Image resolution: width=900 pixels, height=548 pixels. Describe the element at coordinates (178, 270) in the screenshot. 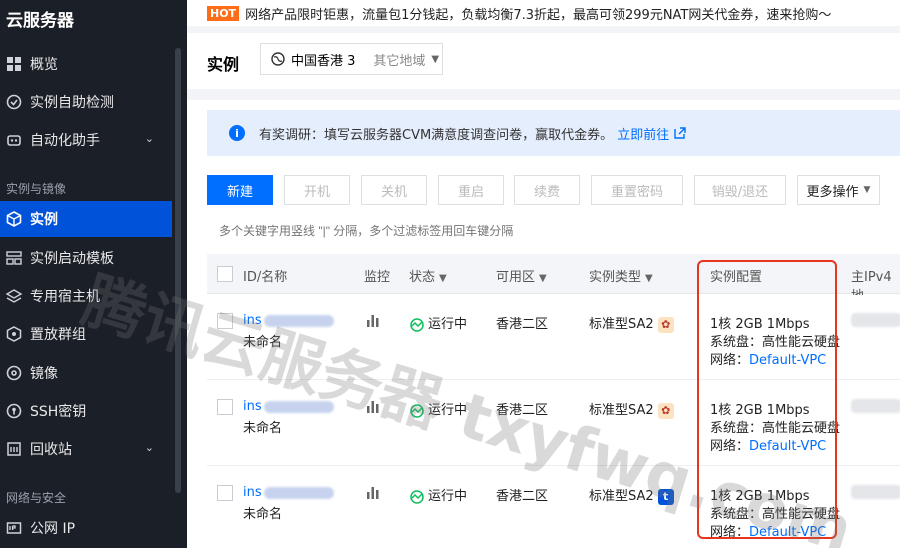

I see `sidebar-scrollbar` at that location.